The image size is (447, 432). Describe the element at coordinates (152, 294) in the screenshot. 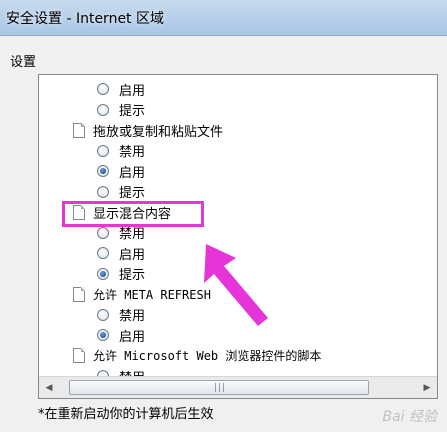

I see `setting-heading-label: 允许 META REFRESH` at that location.